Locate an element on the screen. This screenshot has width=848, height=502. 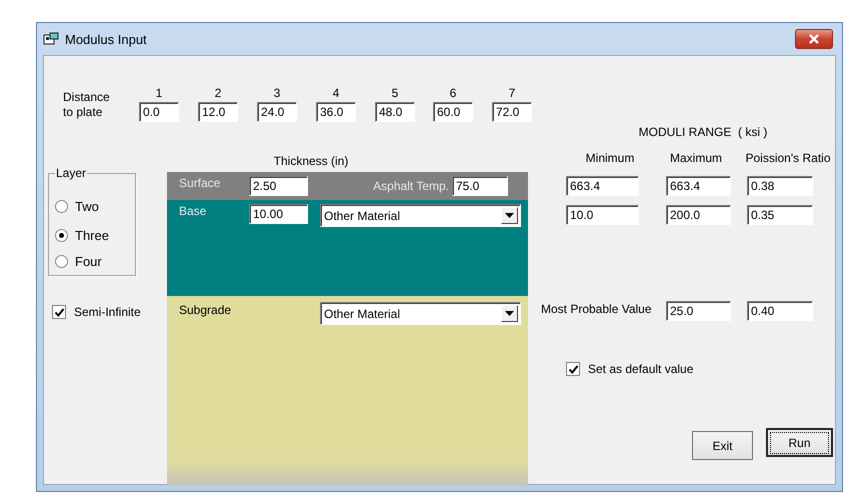
close-icon is located at coordinates (814, 39).